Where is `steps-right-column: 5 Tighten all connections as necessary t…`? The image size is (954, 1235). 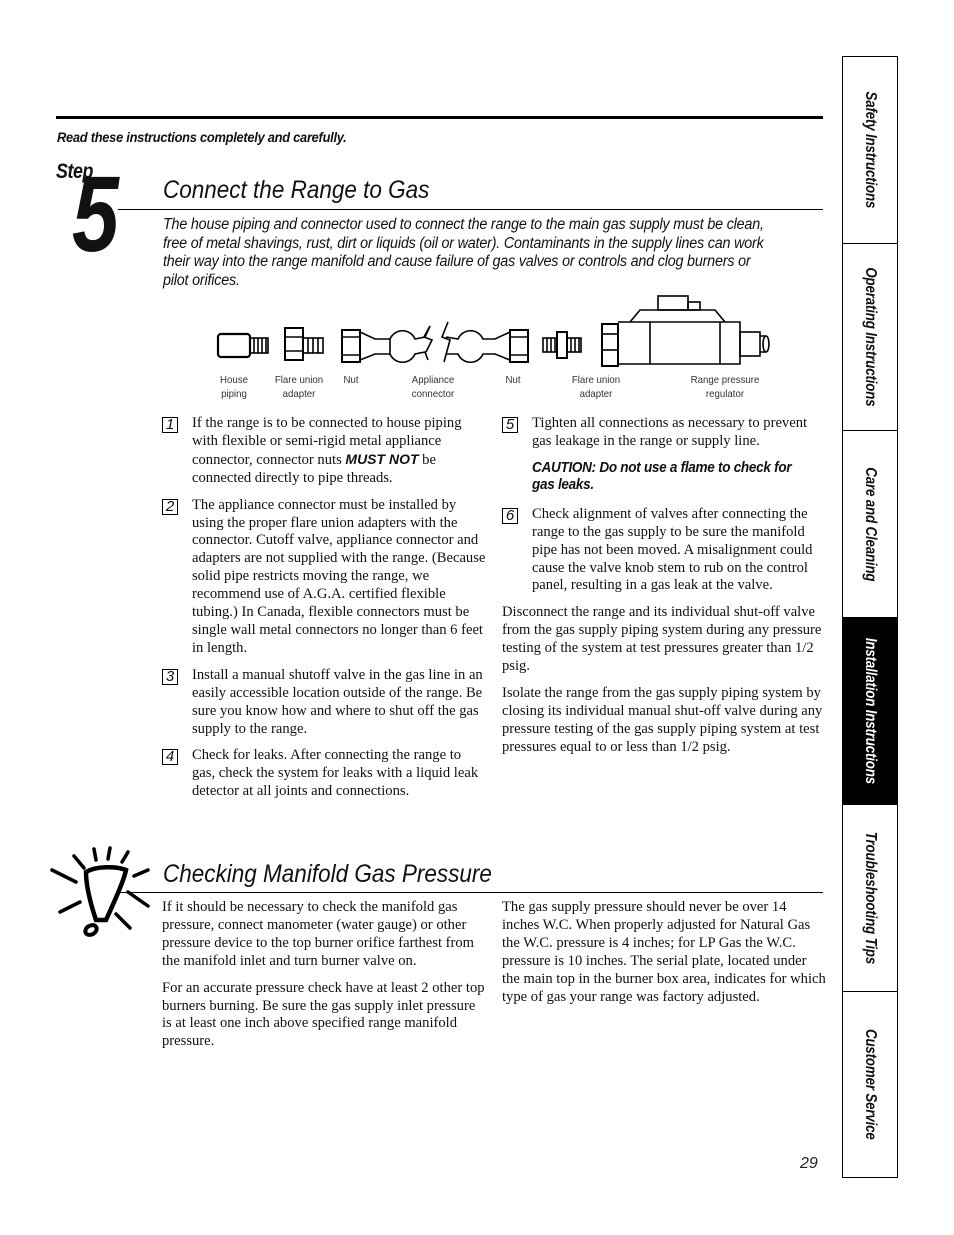 steps-right-column: 5 Tighten all connections as necessary t… is located at coordinates (664, 590).